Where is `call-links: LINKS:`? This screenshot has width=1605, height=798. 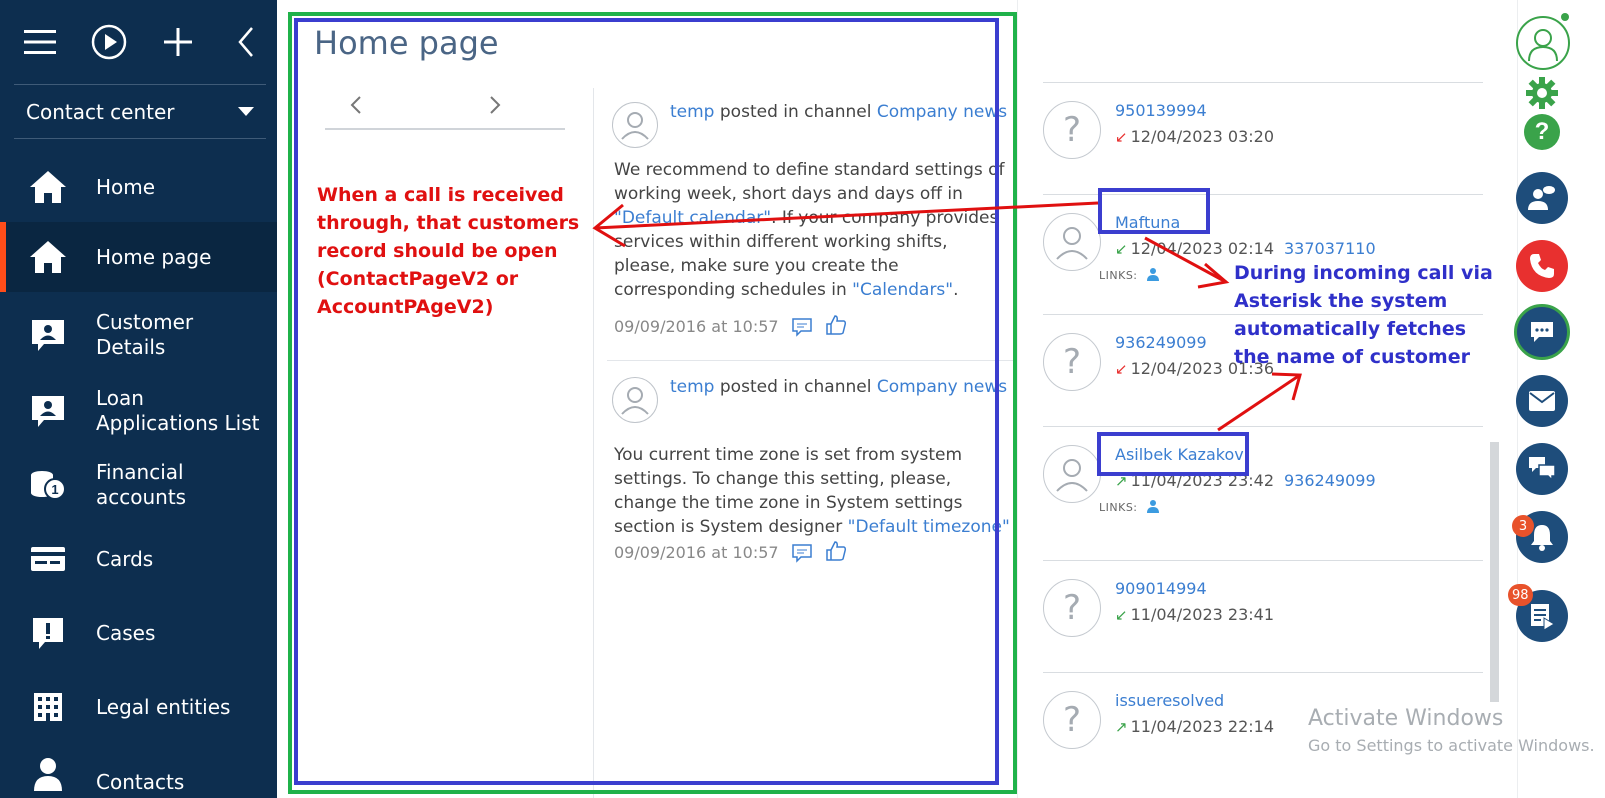
call-links: LINKS: is located at coordinates (1129, 507).